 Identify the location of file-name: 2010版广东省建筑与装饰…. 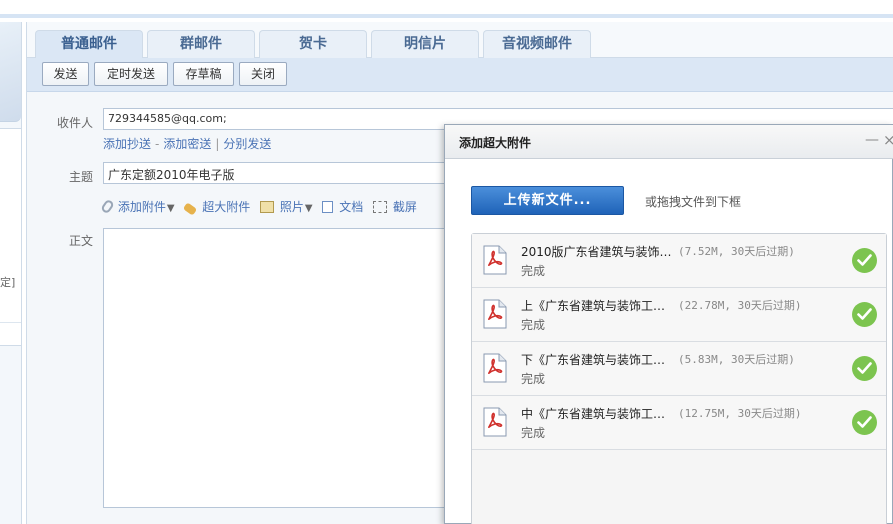
(596, 252).